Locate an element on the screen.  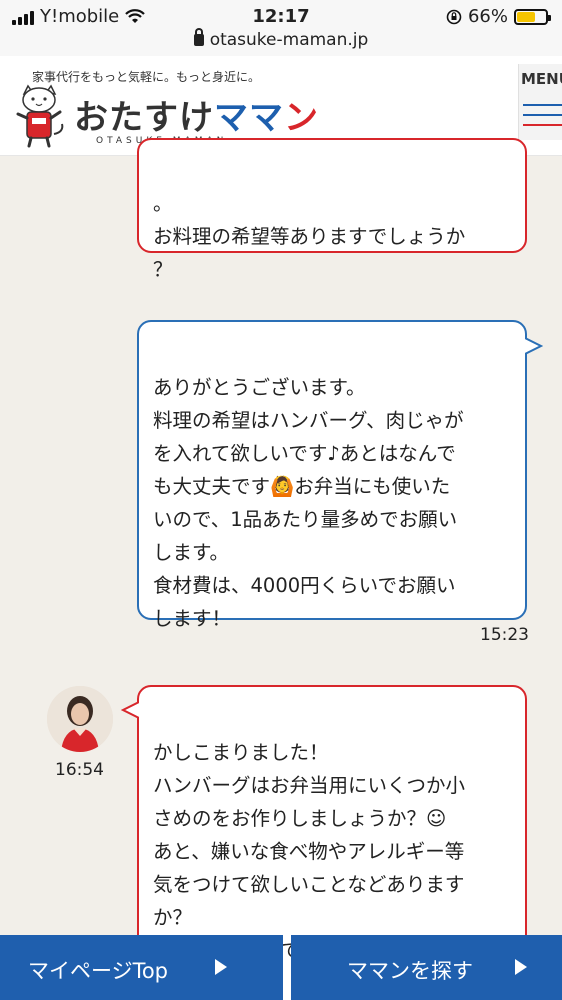
lock-icon is located at coordinates (198, 37).